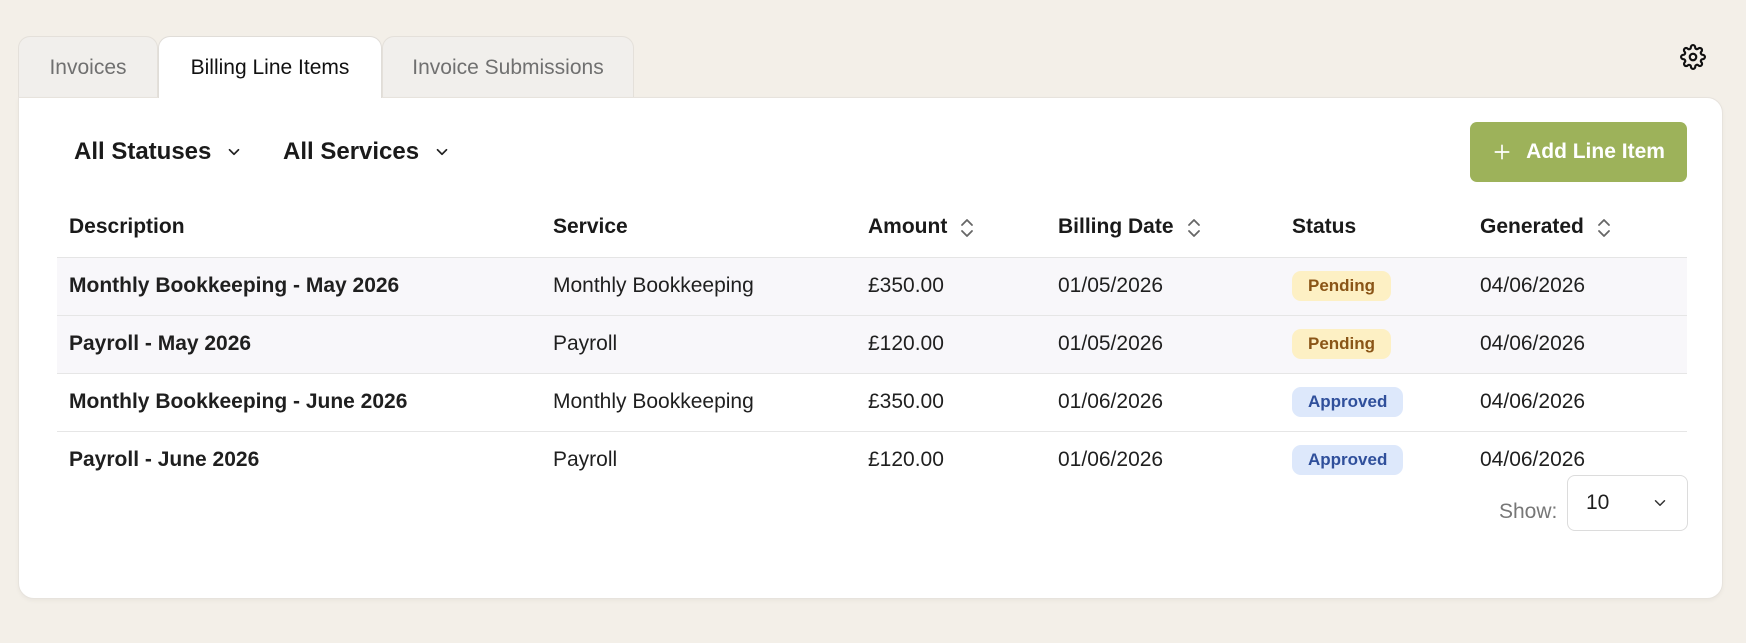 The image size is (1746, 643). I want to click on page-size-label: Show:, so click(1528, 511).